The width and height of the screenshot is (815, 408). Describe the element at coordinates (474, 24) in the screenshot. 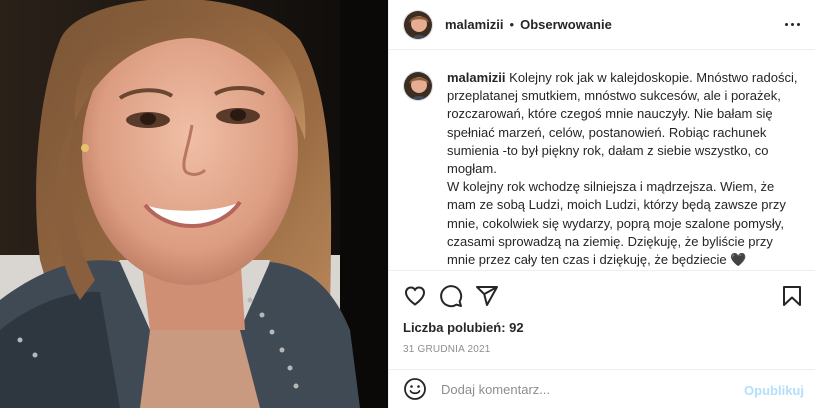

I see `post-author-username: malamizii` at that location.